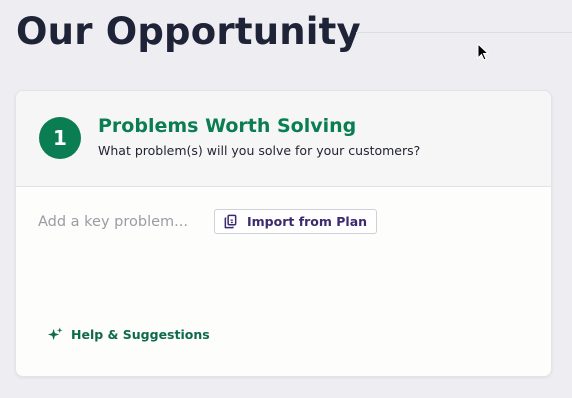 Image resolution: width=572 pixels, height=398 pixels. I want to click on section-title: Problems Worth Solving, so click(227, 126).